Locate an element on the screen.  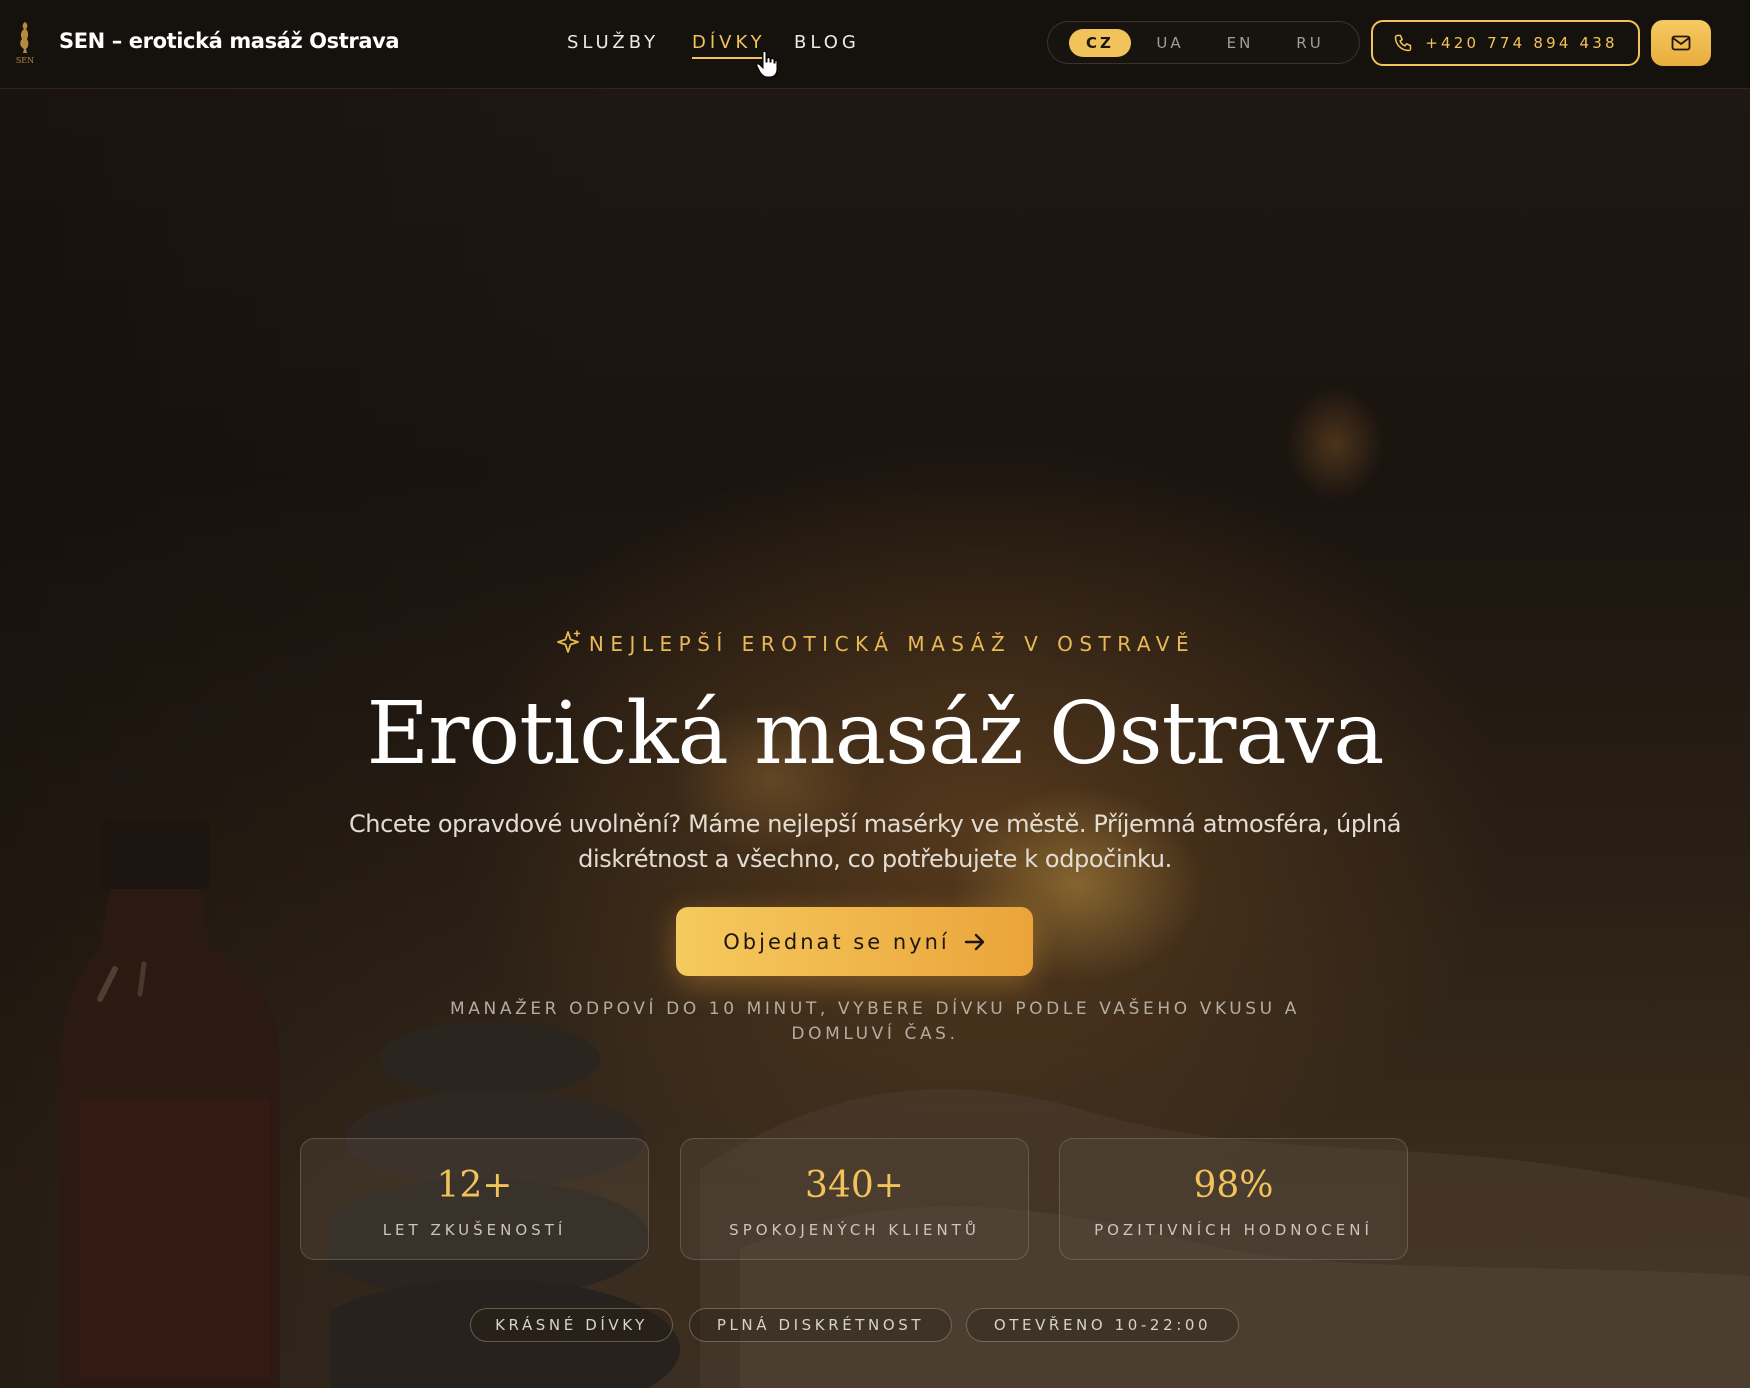
language-switcher: CZ UA EN RU is located at coordinates (1203, 42).